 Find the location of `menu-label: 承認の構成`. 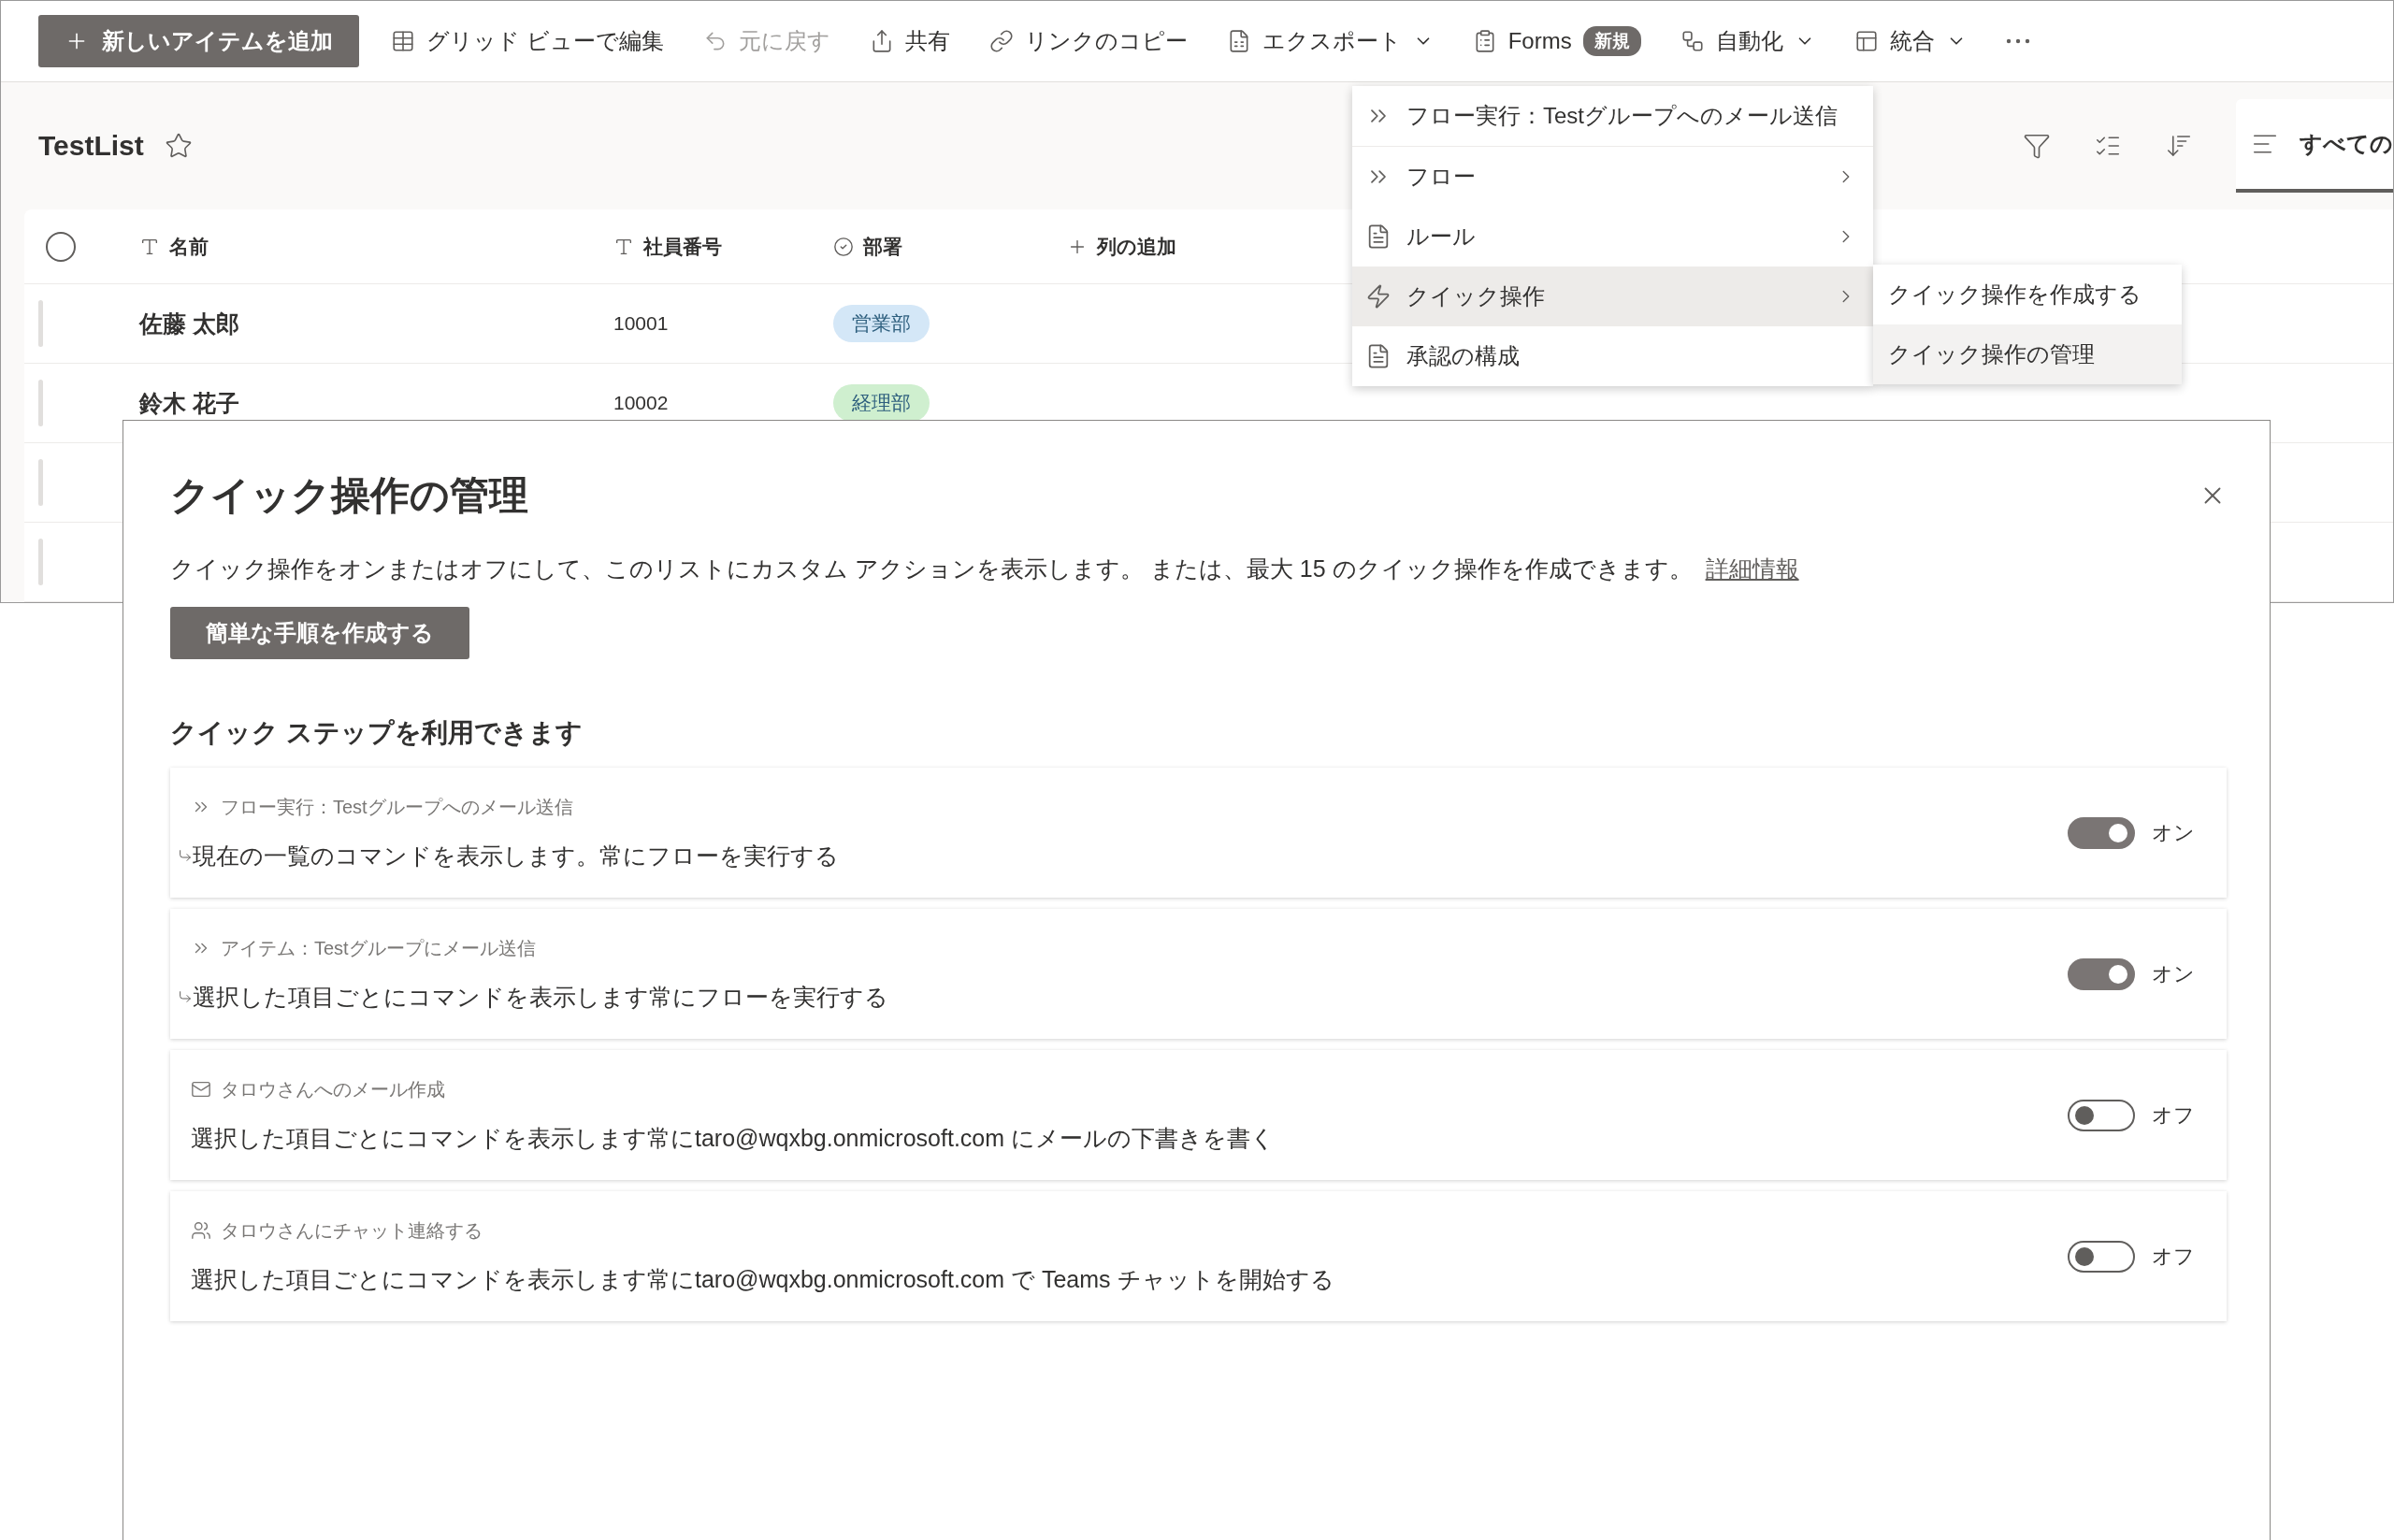

menu-label: 承認の構成 is located at coordinates (1463, 356).